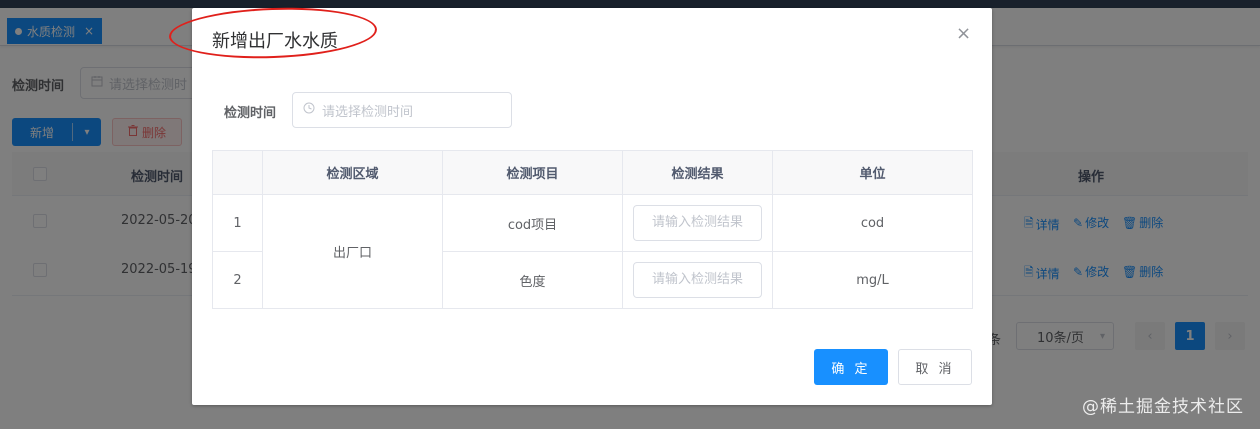 The width and height of the screenshot is (1260, 429). Describe the element at coordinates (872, 223) in the screenshot. I see `row-unit: cod` at that location.